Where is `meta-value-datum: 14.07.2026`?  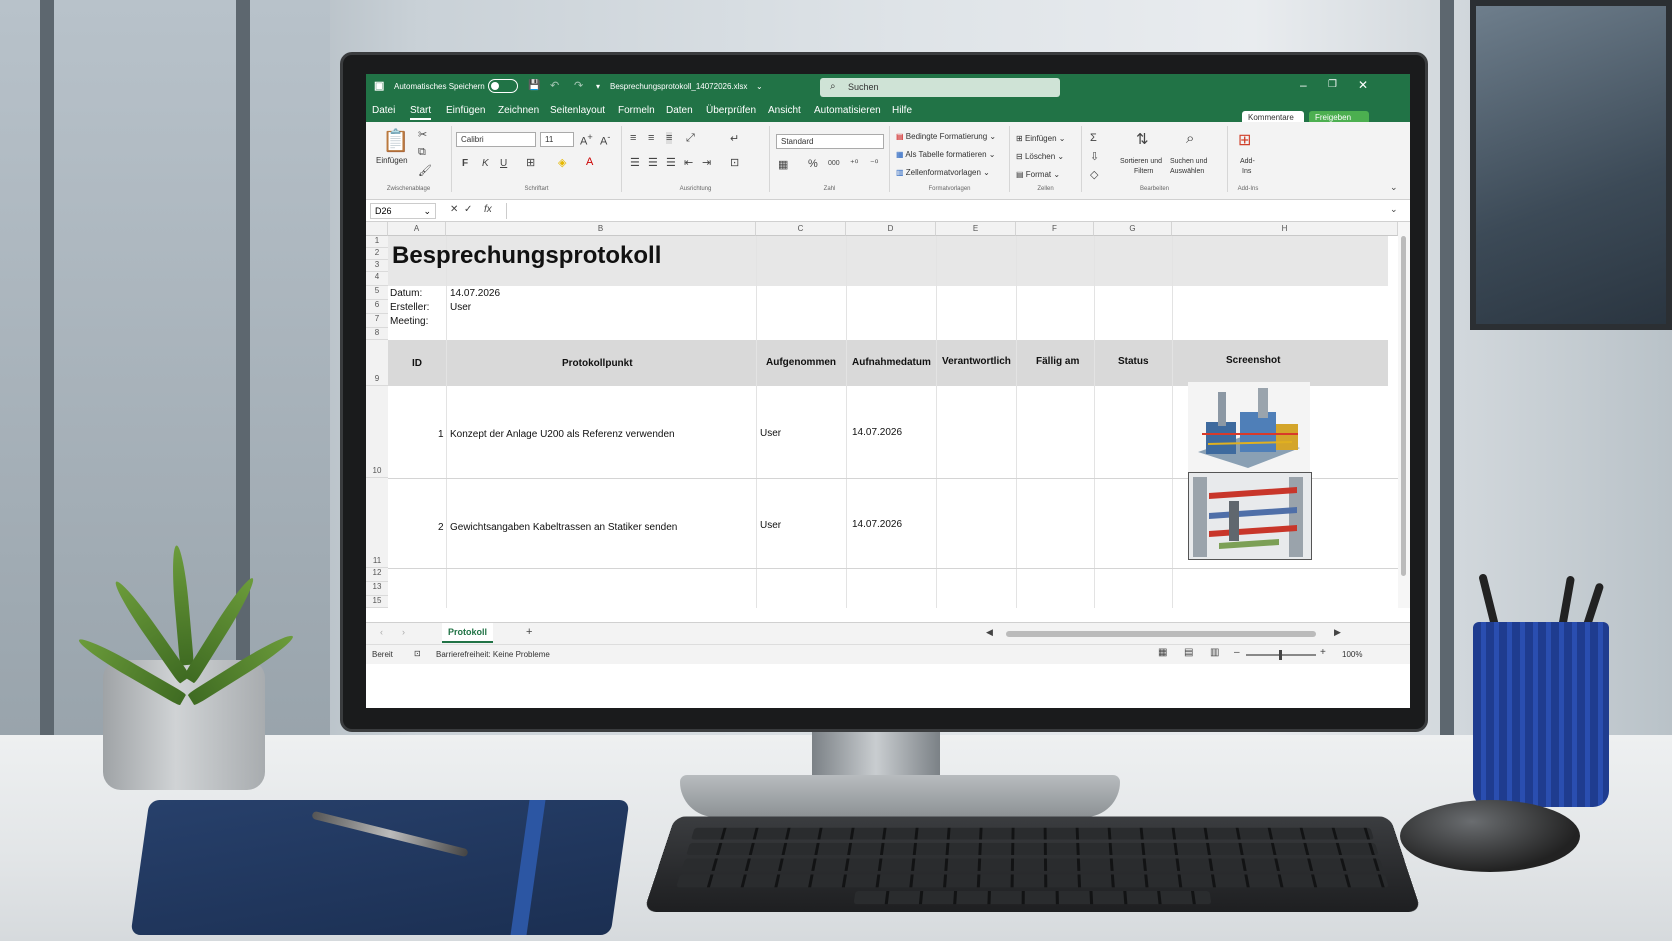 meta-value-datum: 14.07.2026 is located at coordinates (475, 293).